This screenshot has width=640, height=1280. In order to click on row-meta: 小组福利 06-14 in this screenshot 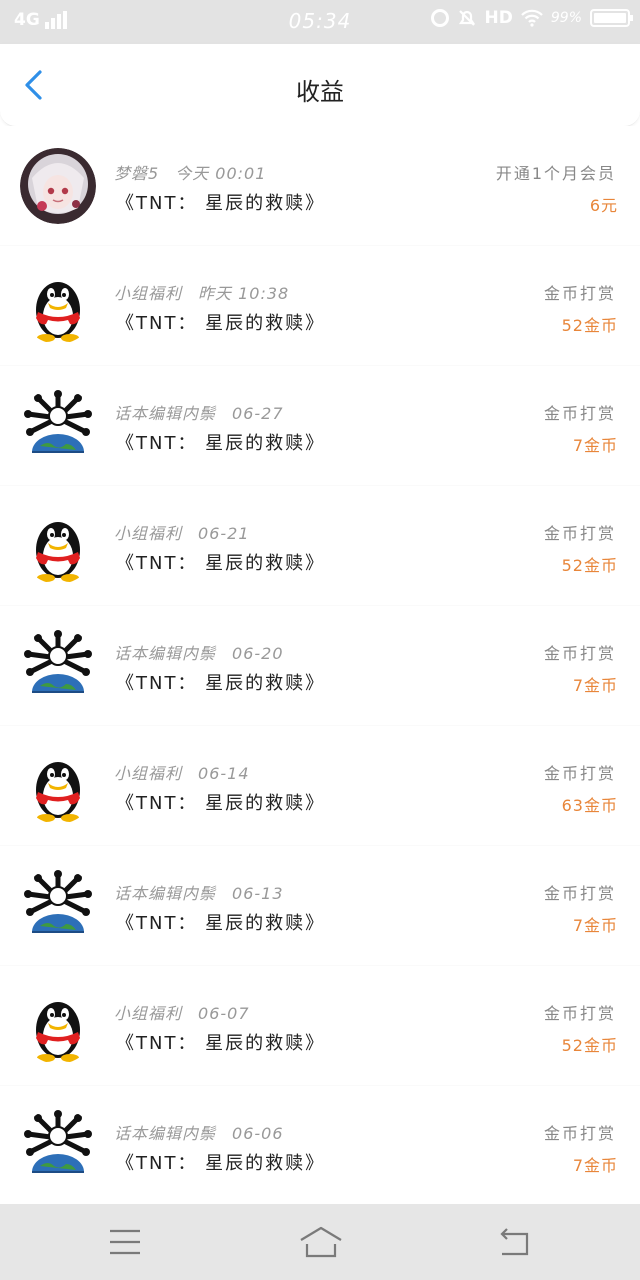, I will do `click(182, 772)`.